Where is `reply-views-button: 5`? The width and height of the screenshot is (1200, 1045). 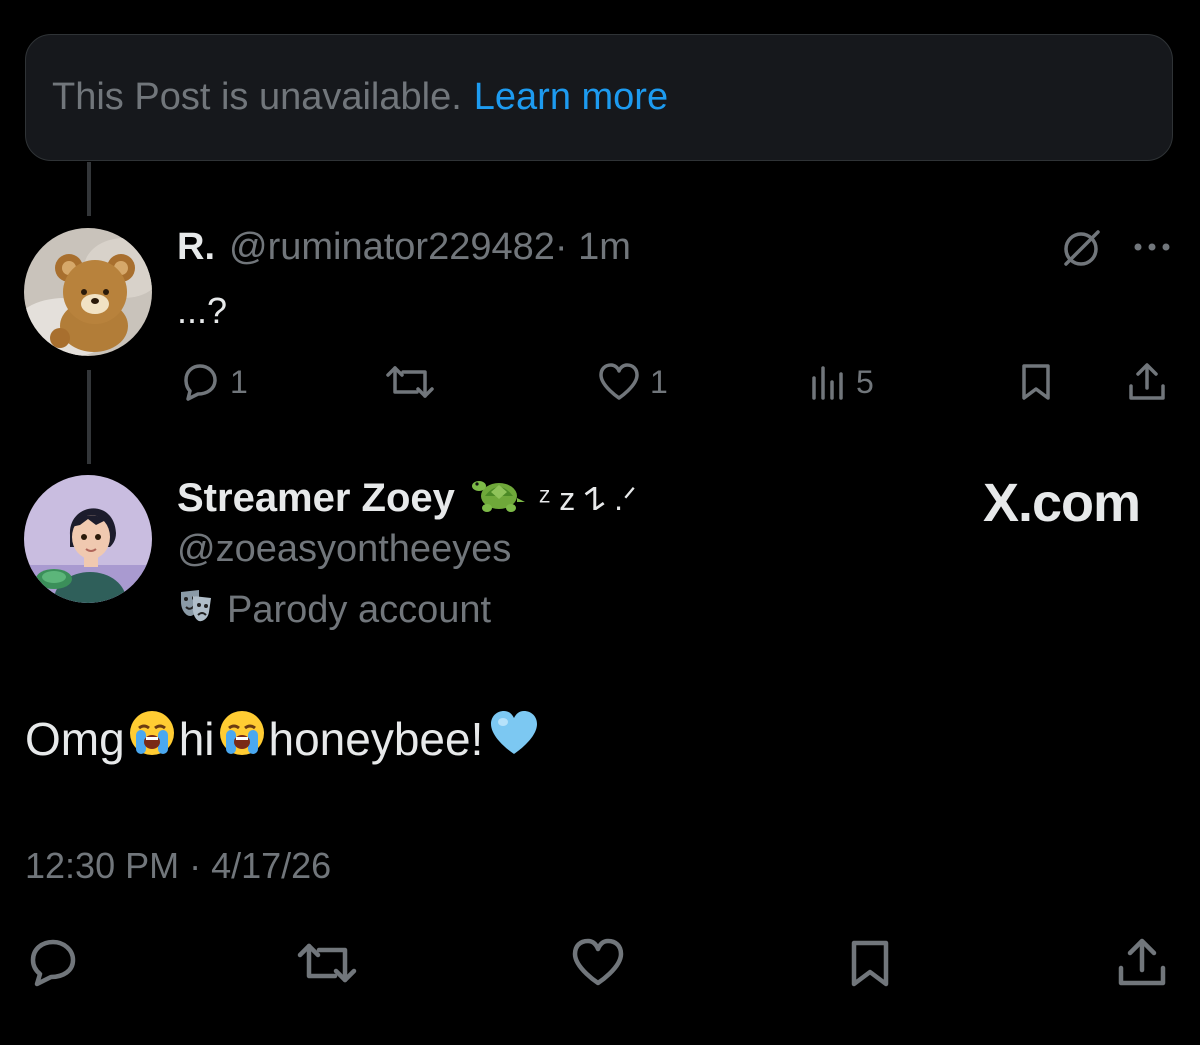 reply-views-button: 5 is located at coordinates (841, 382).